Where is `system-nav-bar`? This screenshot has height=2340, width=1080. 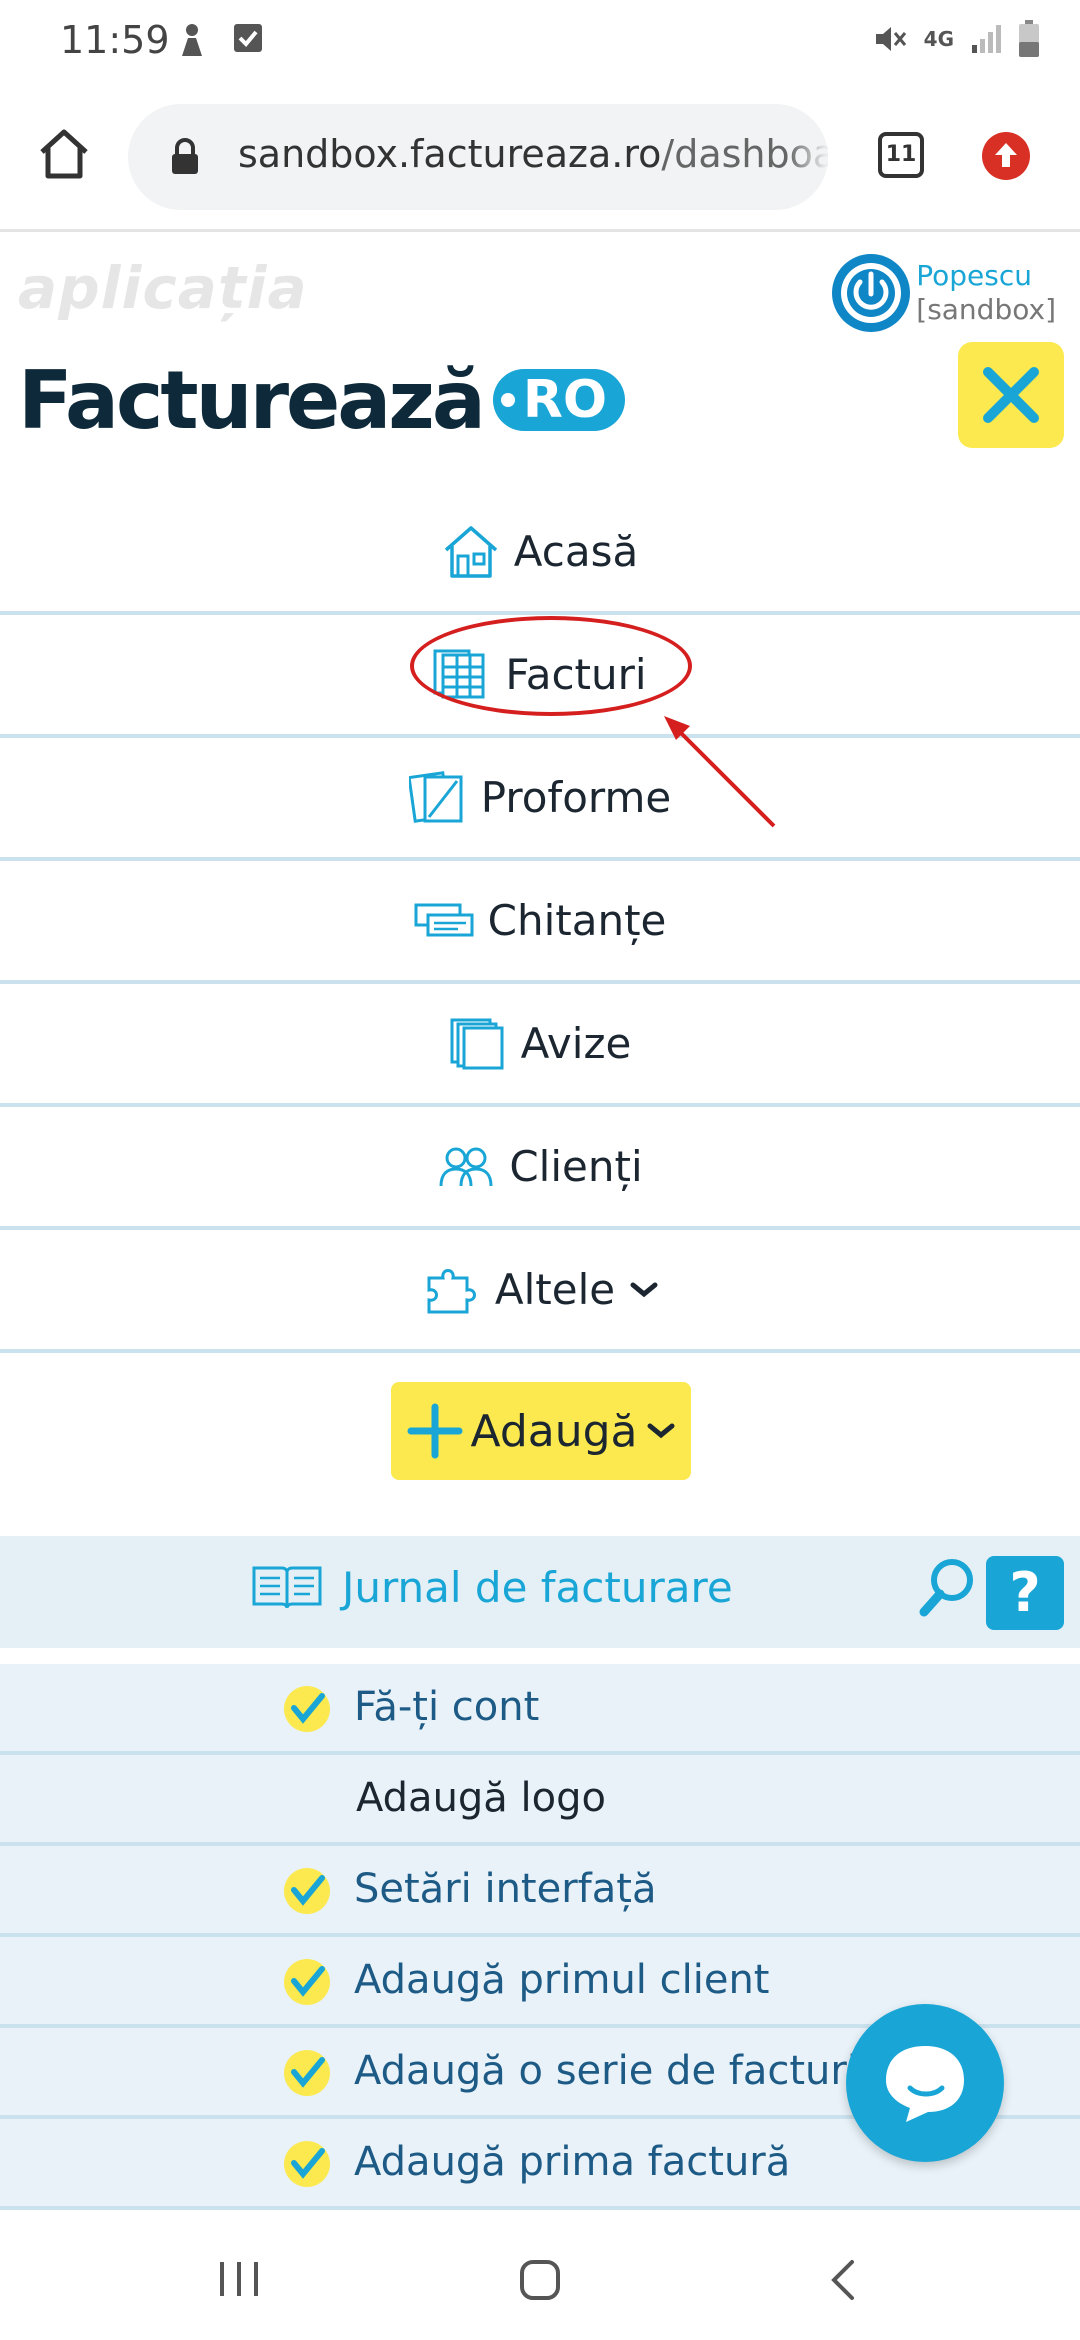 system-nav-bar is located at coordinates (540, 2279).